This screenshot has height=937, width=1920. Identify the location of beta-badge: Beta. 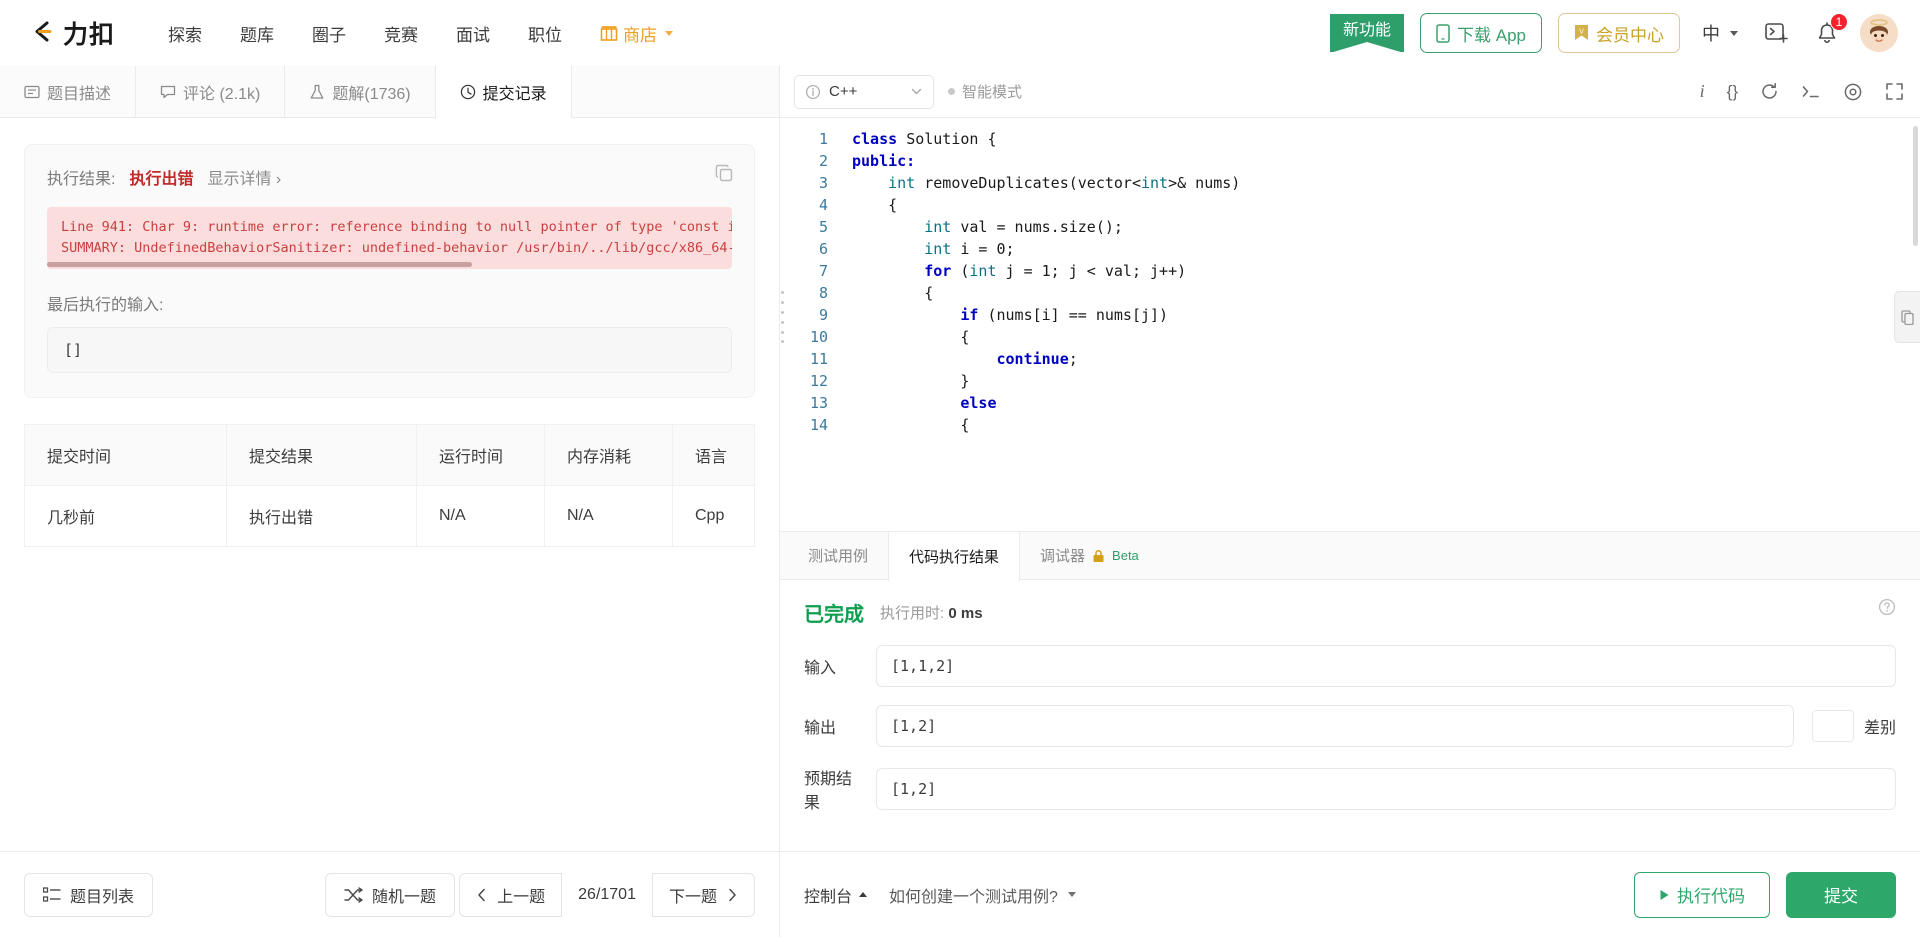
(1125, 555).